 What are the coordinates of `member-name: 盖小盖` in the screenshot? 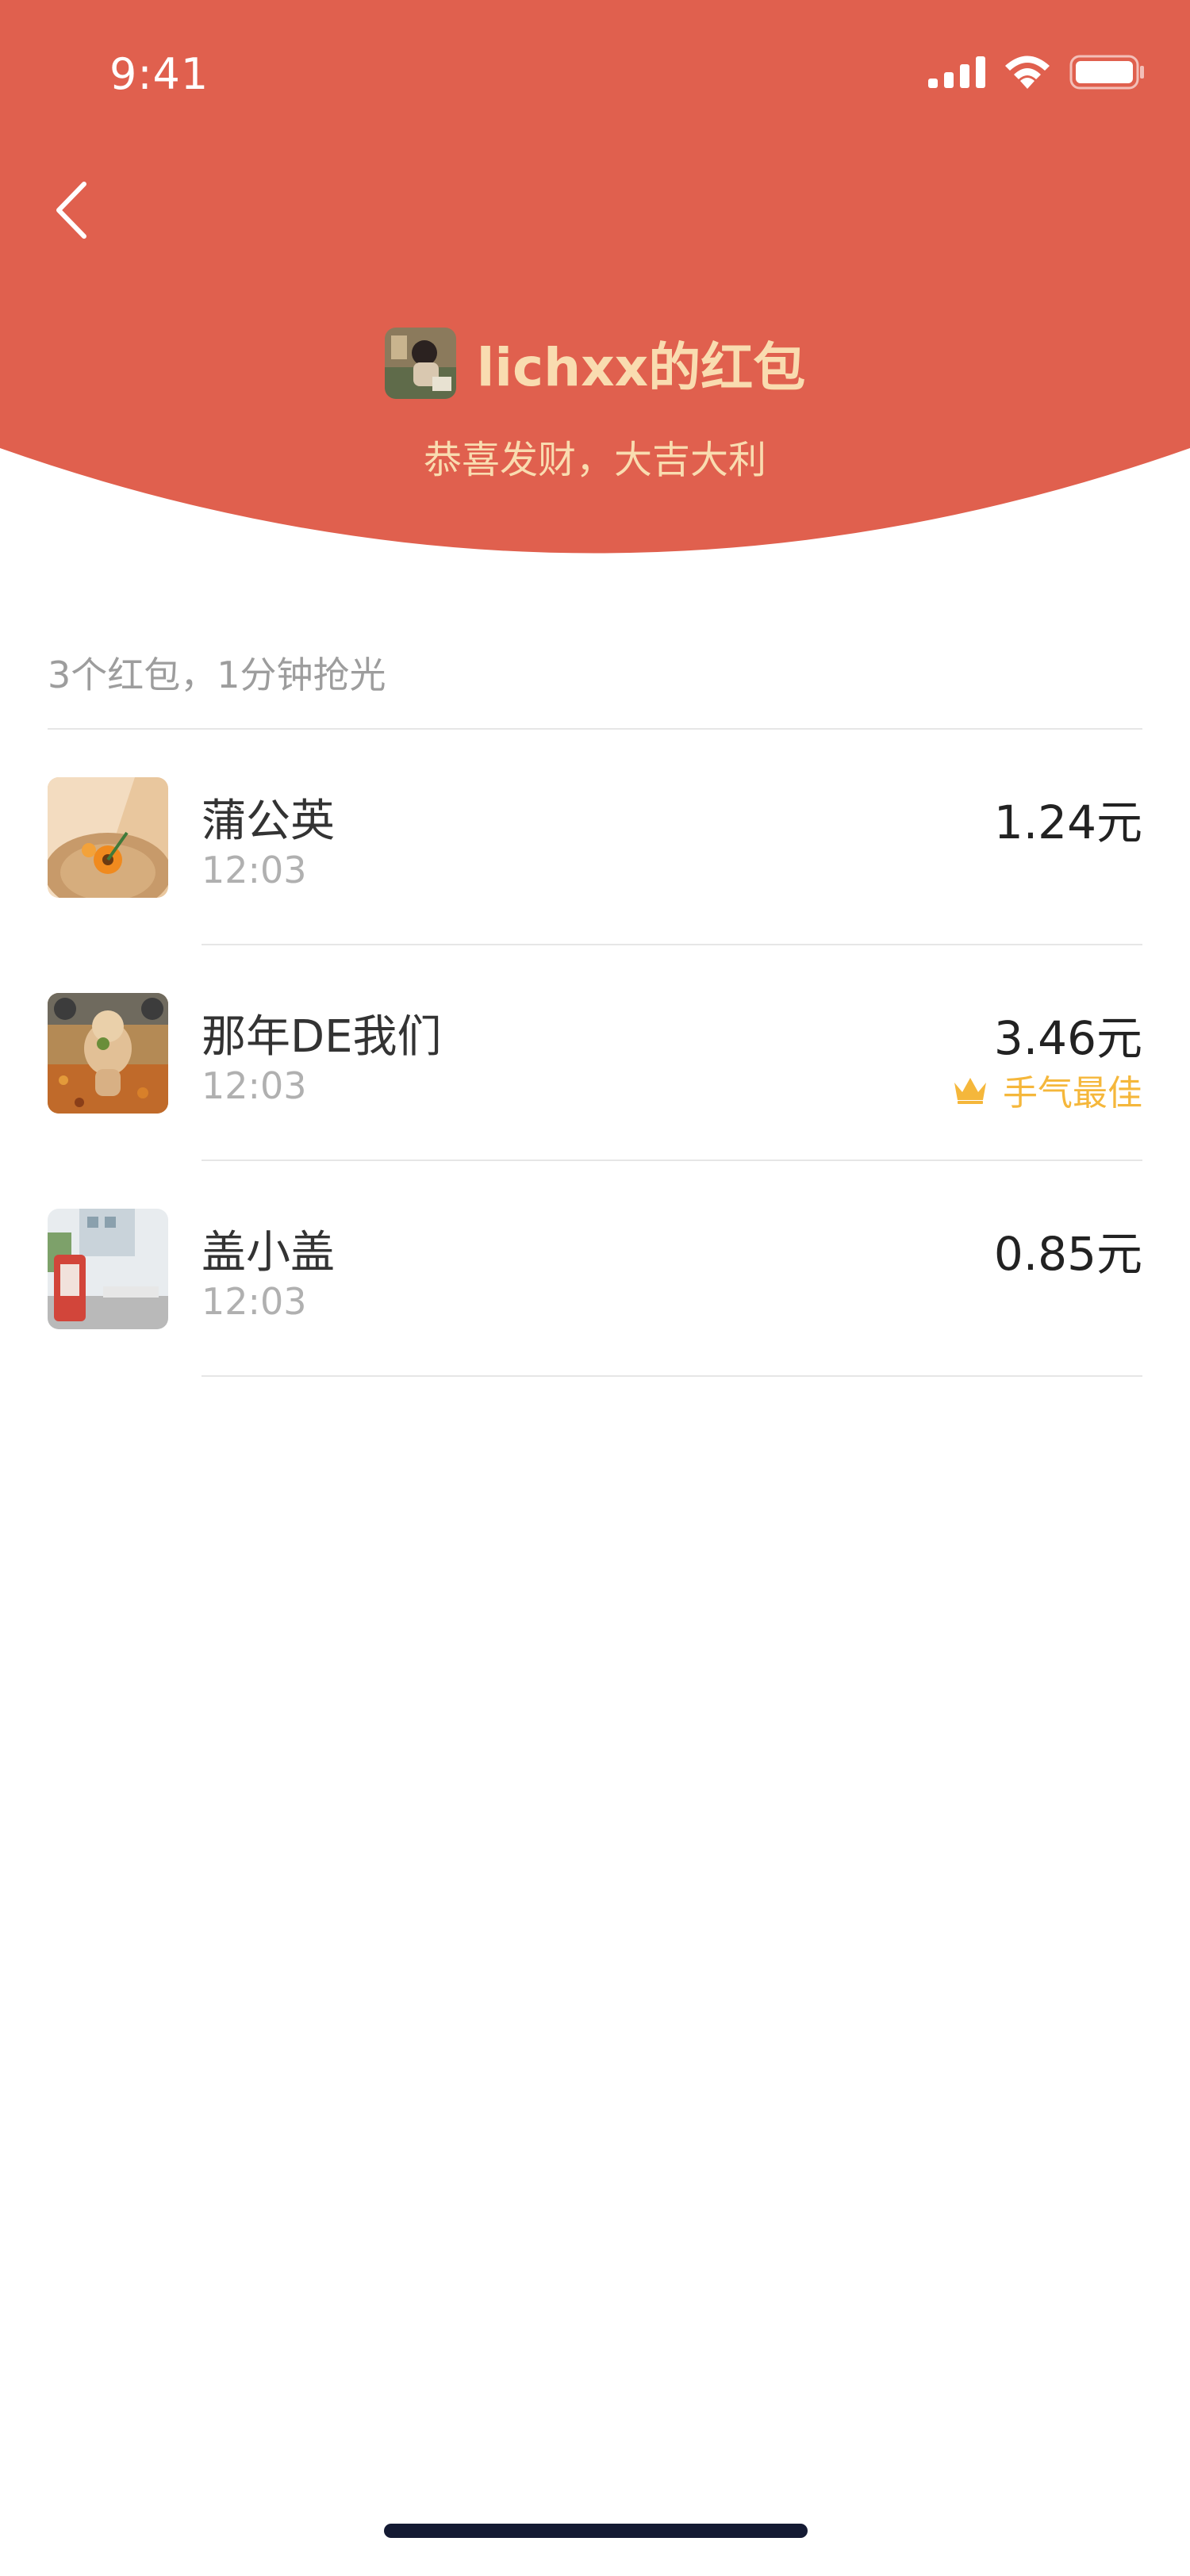 It's located at (268, 1253).